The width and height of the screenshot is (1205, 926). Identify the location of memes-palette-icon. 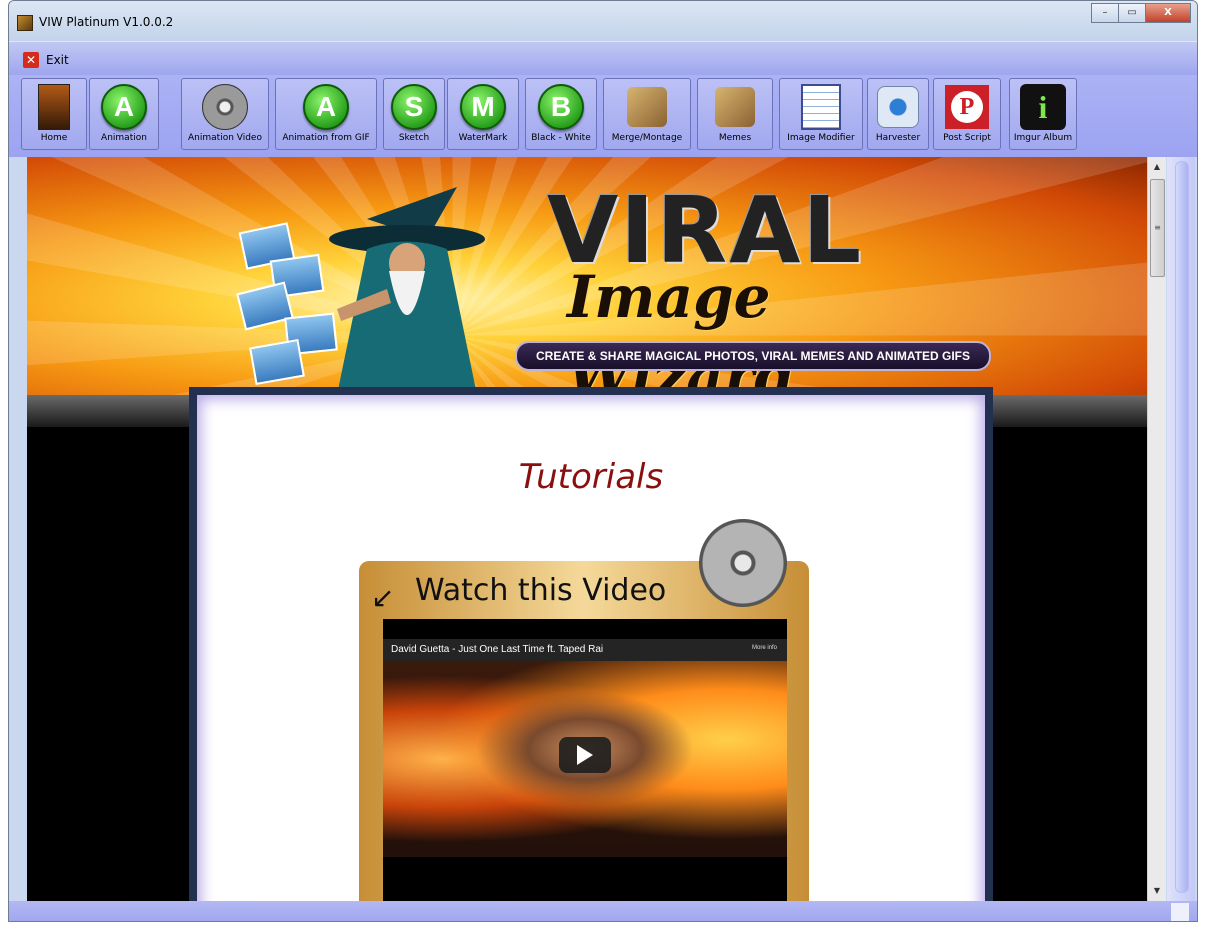
(735, 107).